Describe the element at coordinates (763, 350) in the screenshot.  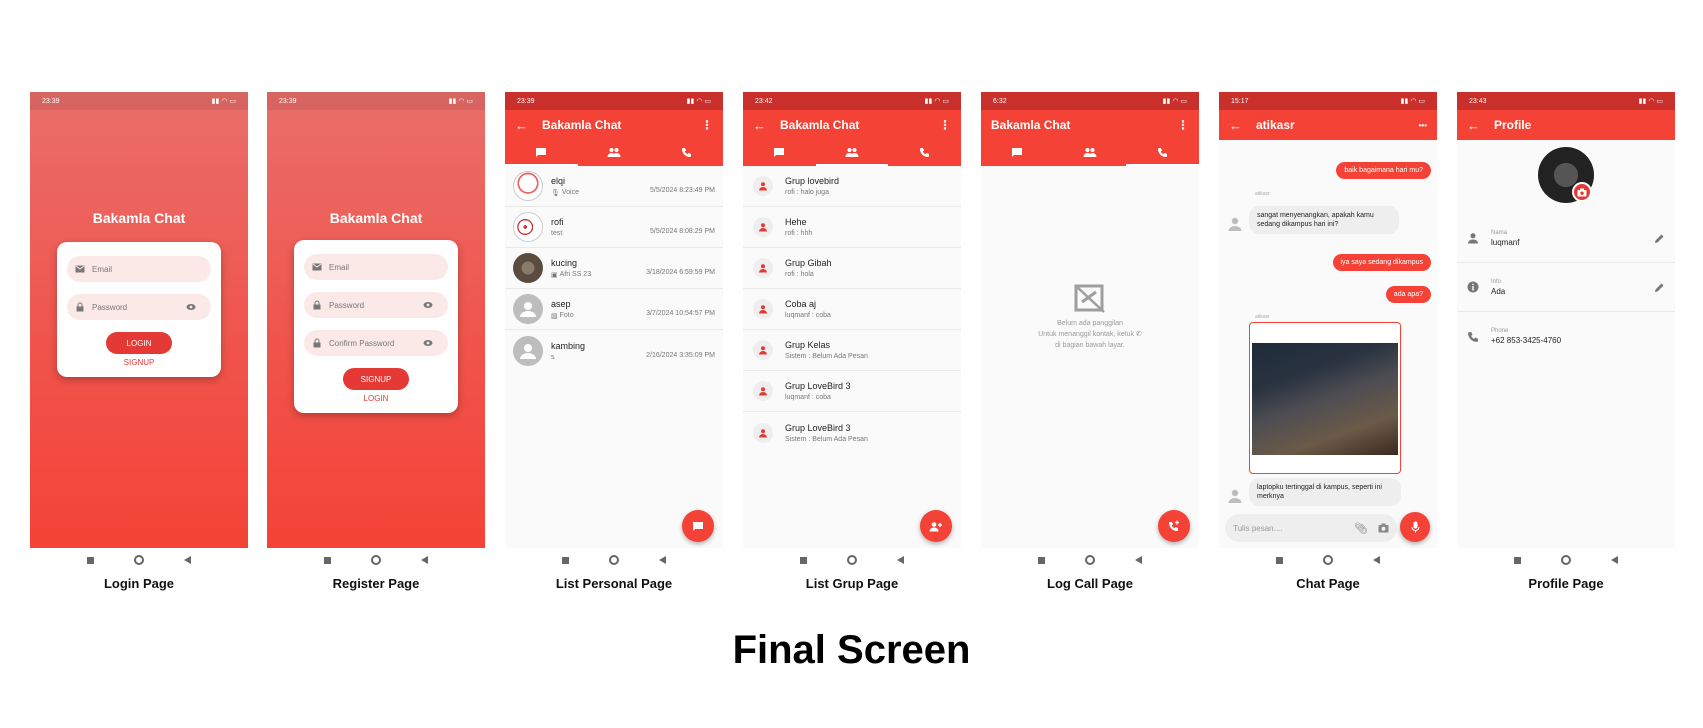
I see `group-person-icon` at that location.